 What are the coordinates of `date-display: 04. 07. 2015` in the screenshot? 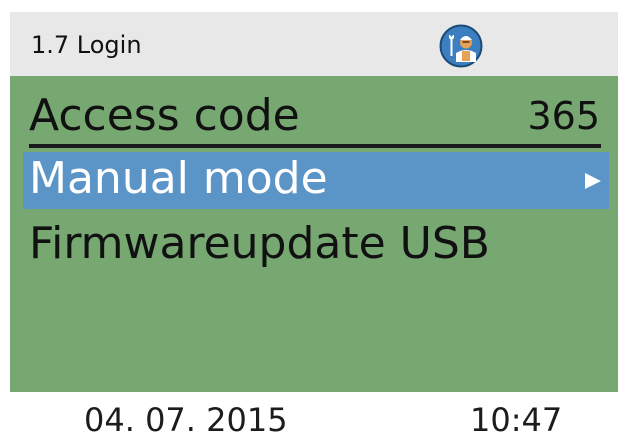 It's located at (186, 420).